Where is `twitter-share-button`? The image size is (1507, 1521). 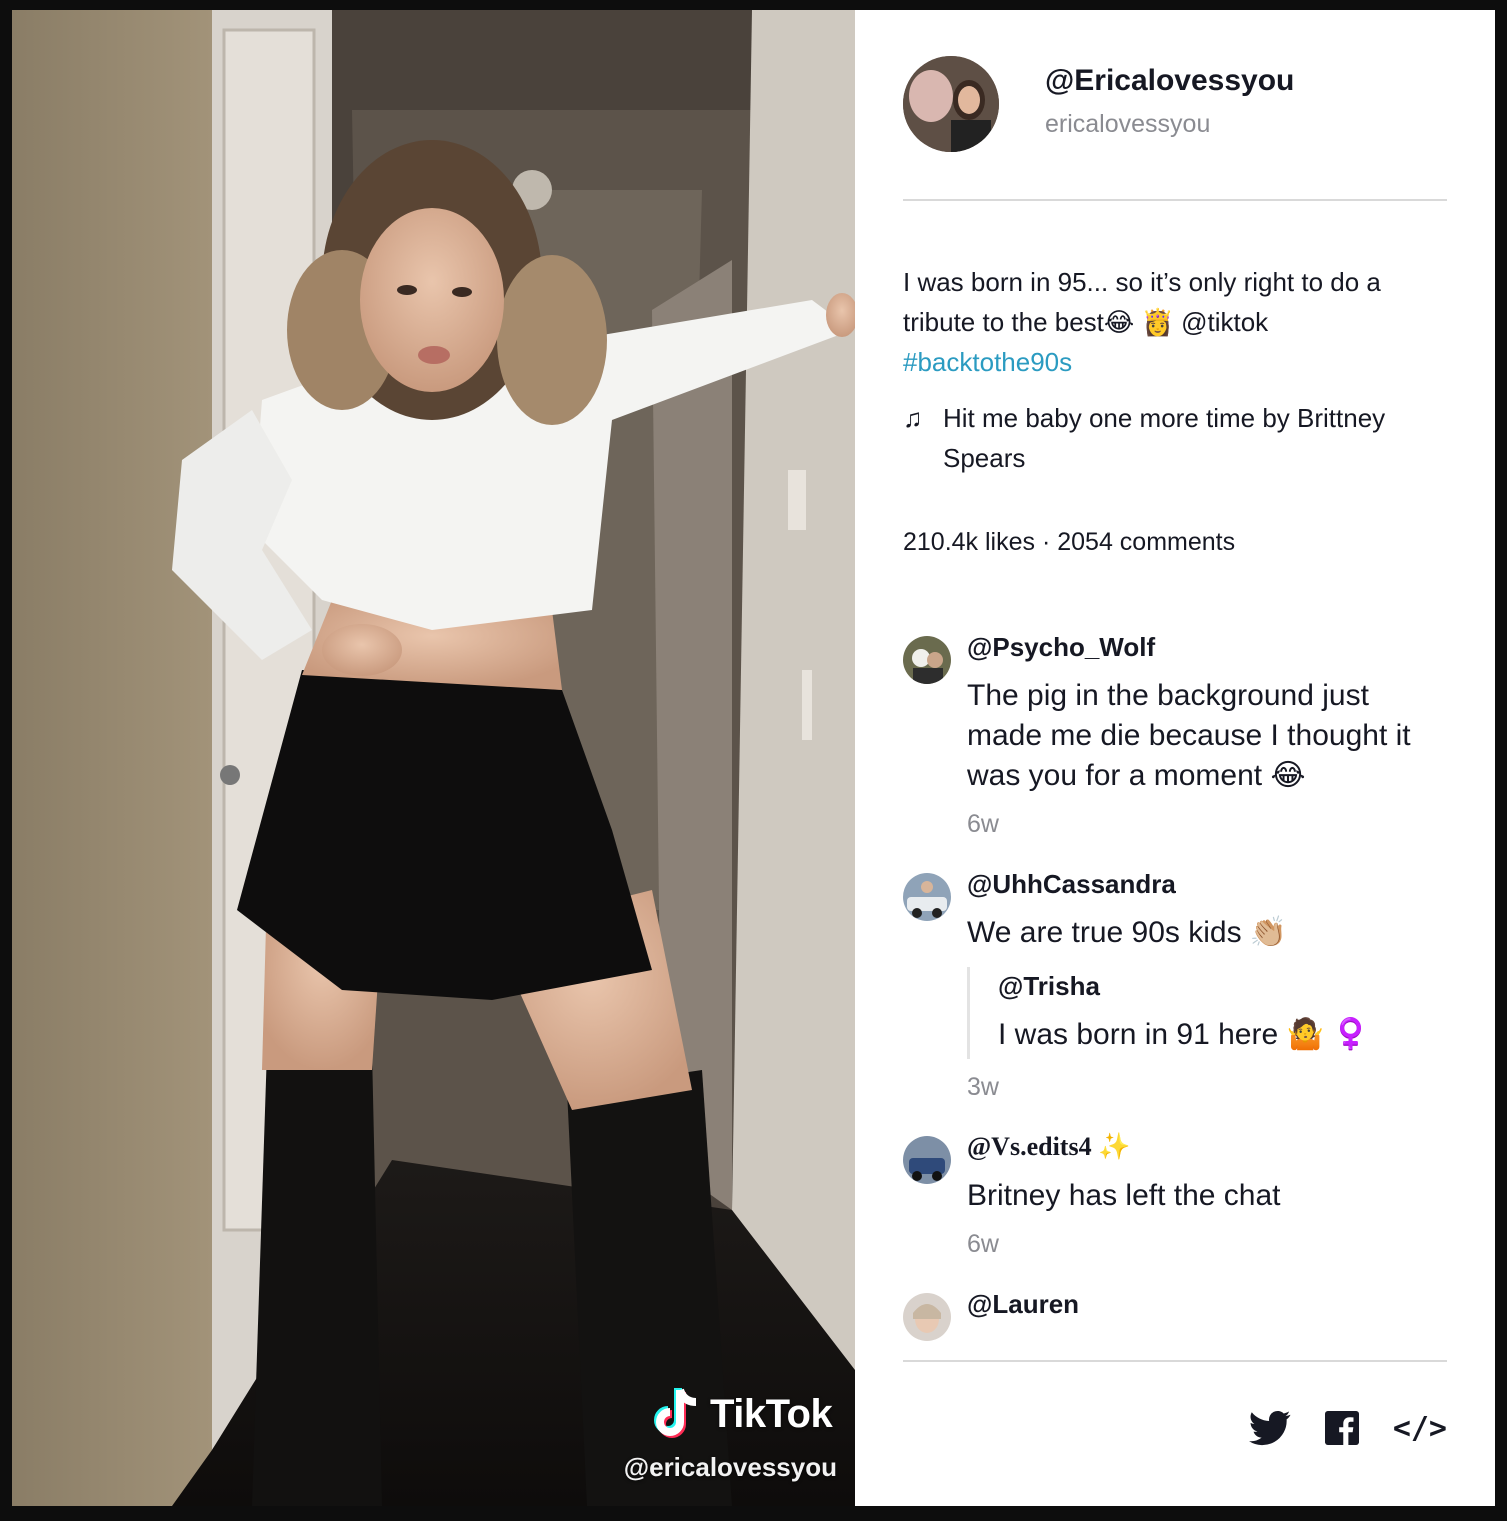 twitter-share-button is located at coordinates (1269, 1428).